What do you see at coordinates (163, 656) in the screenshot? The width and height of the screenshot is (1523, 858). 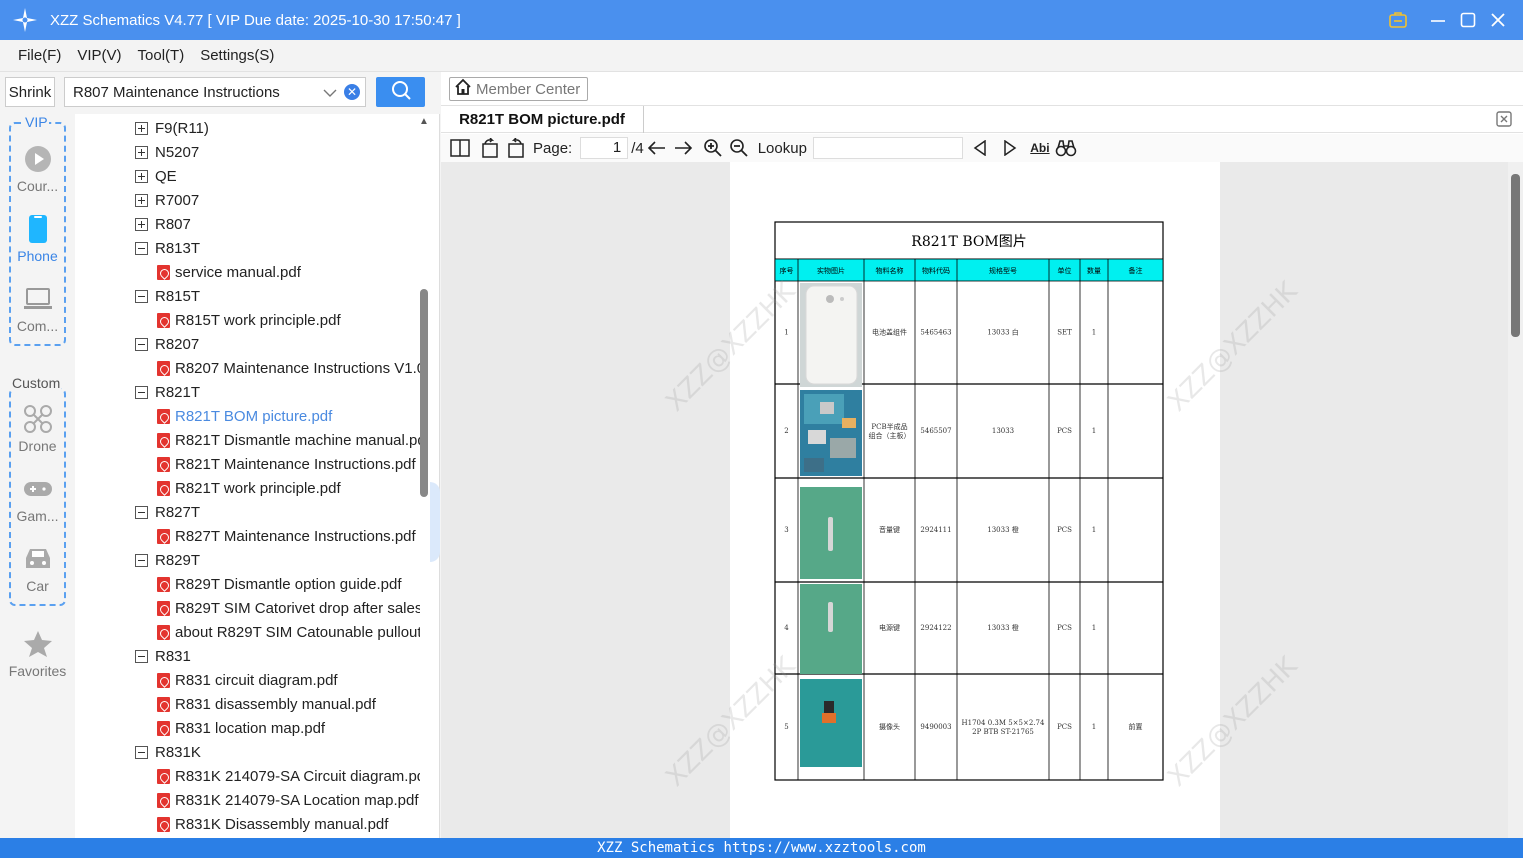 I see `tree-folder: R831` at bounding box center [163, 656].